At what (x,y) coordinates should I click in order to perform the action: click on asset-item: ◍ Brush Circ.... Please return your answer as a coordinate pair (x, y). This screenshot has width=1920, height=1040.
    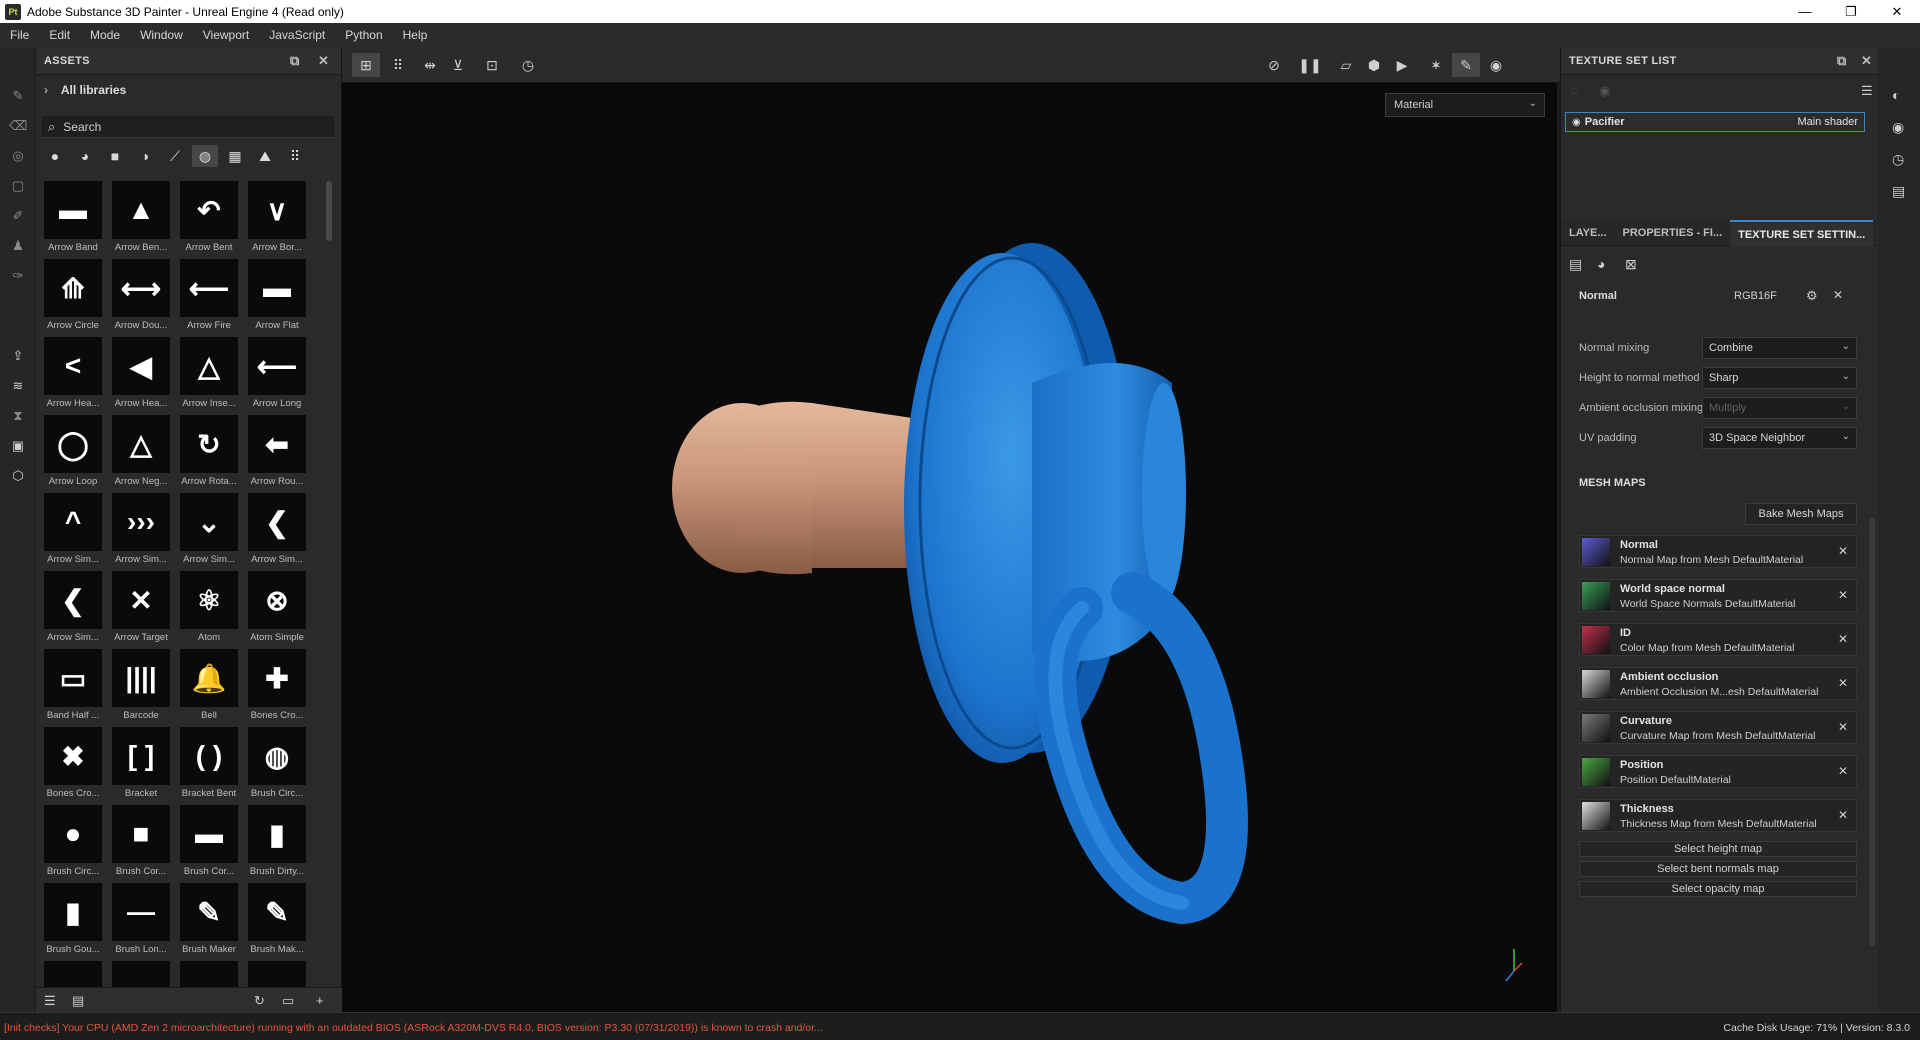
    Looking at the image, I should click on (279, 765).